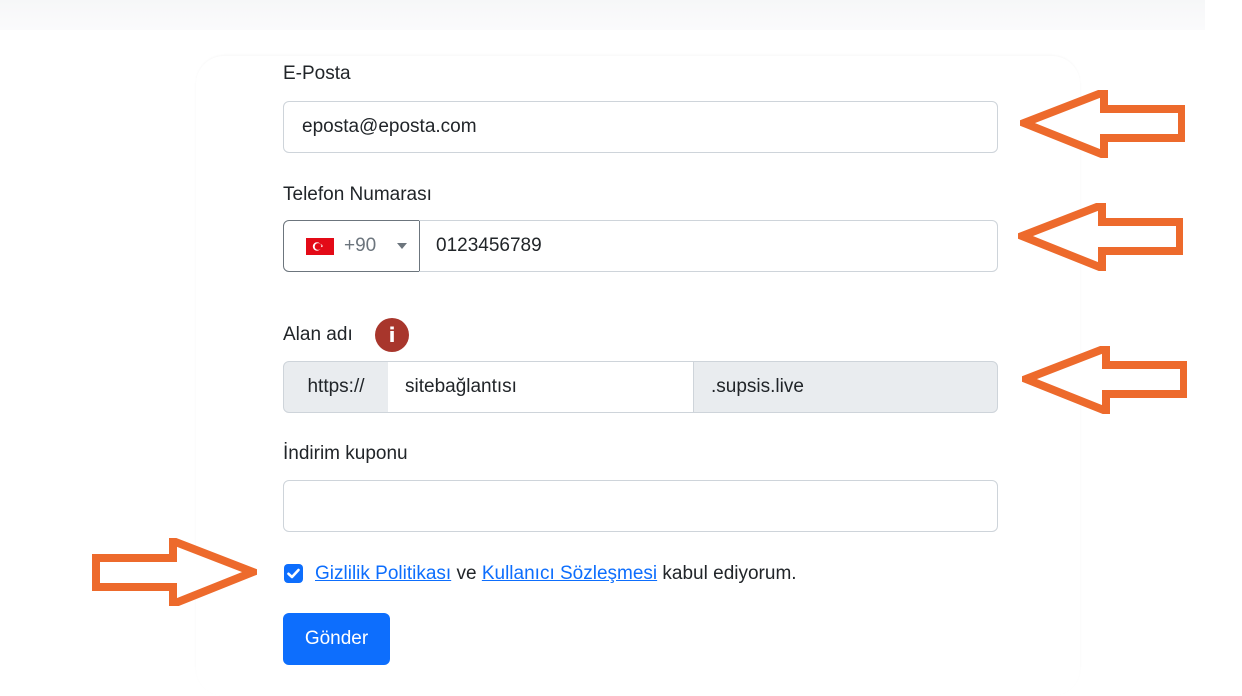 The height and width of the screenshot is (696, 1242). Describe the element at coordinates (320, 246) in the screenshot. I see `turkey-flag-icon` at that location.